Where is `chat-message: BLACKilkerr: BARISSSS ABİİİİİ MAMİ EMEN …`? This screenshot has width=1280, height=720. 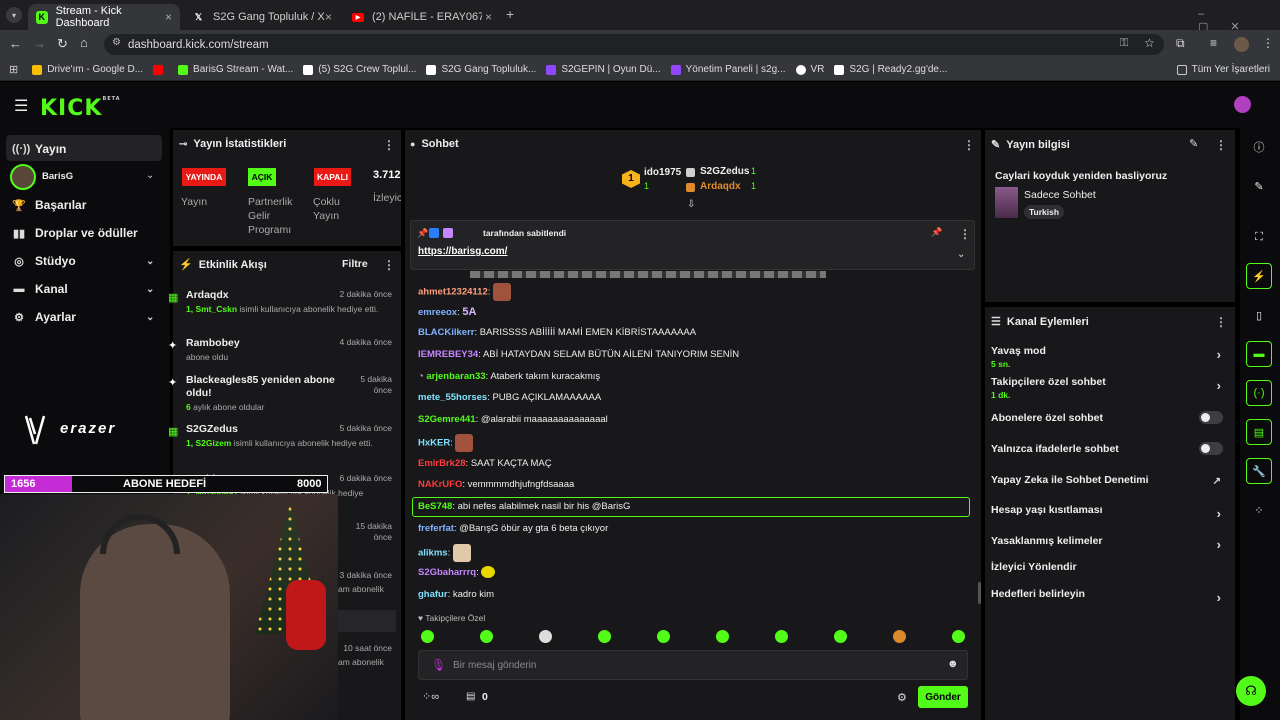 chat-message: BLACKilkerr: BARISSSS ABİİİİİ MAMİ EMEN … is located at coordinates (557, 333).